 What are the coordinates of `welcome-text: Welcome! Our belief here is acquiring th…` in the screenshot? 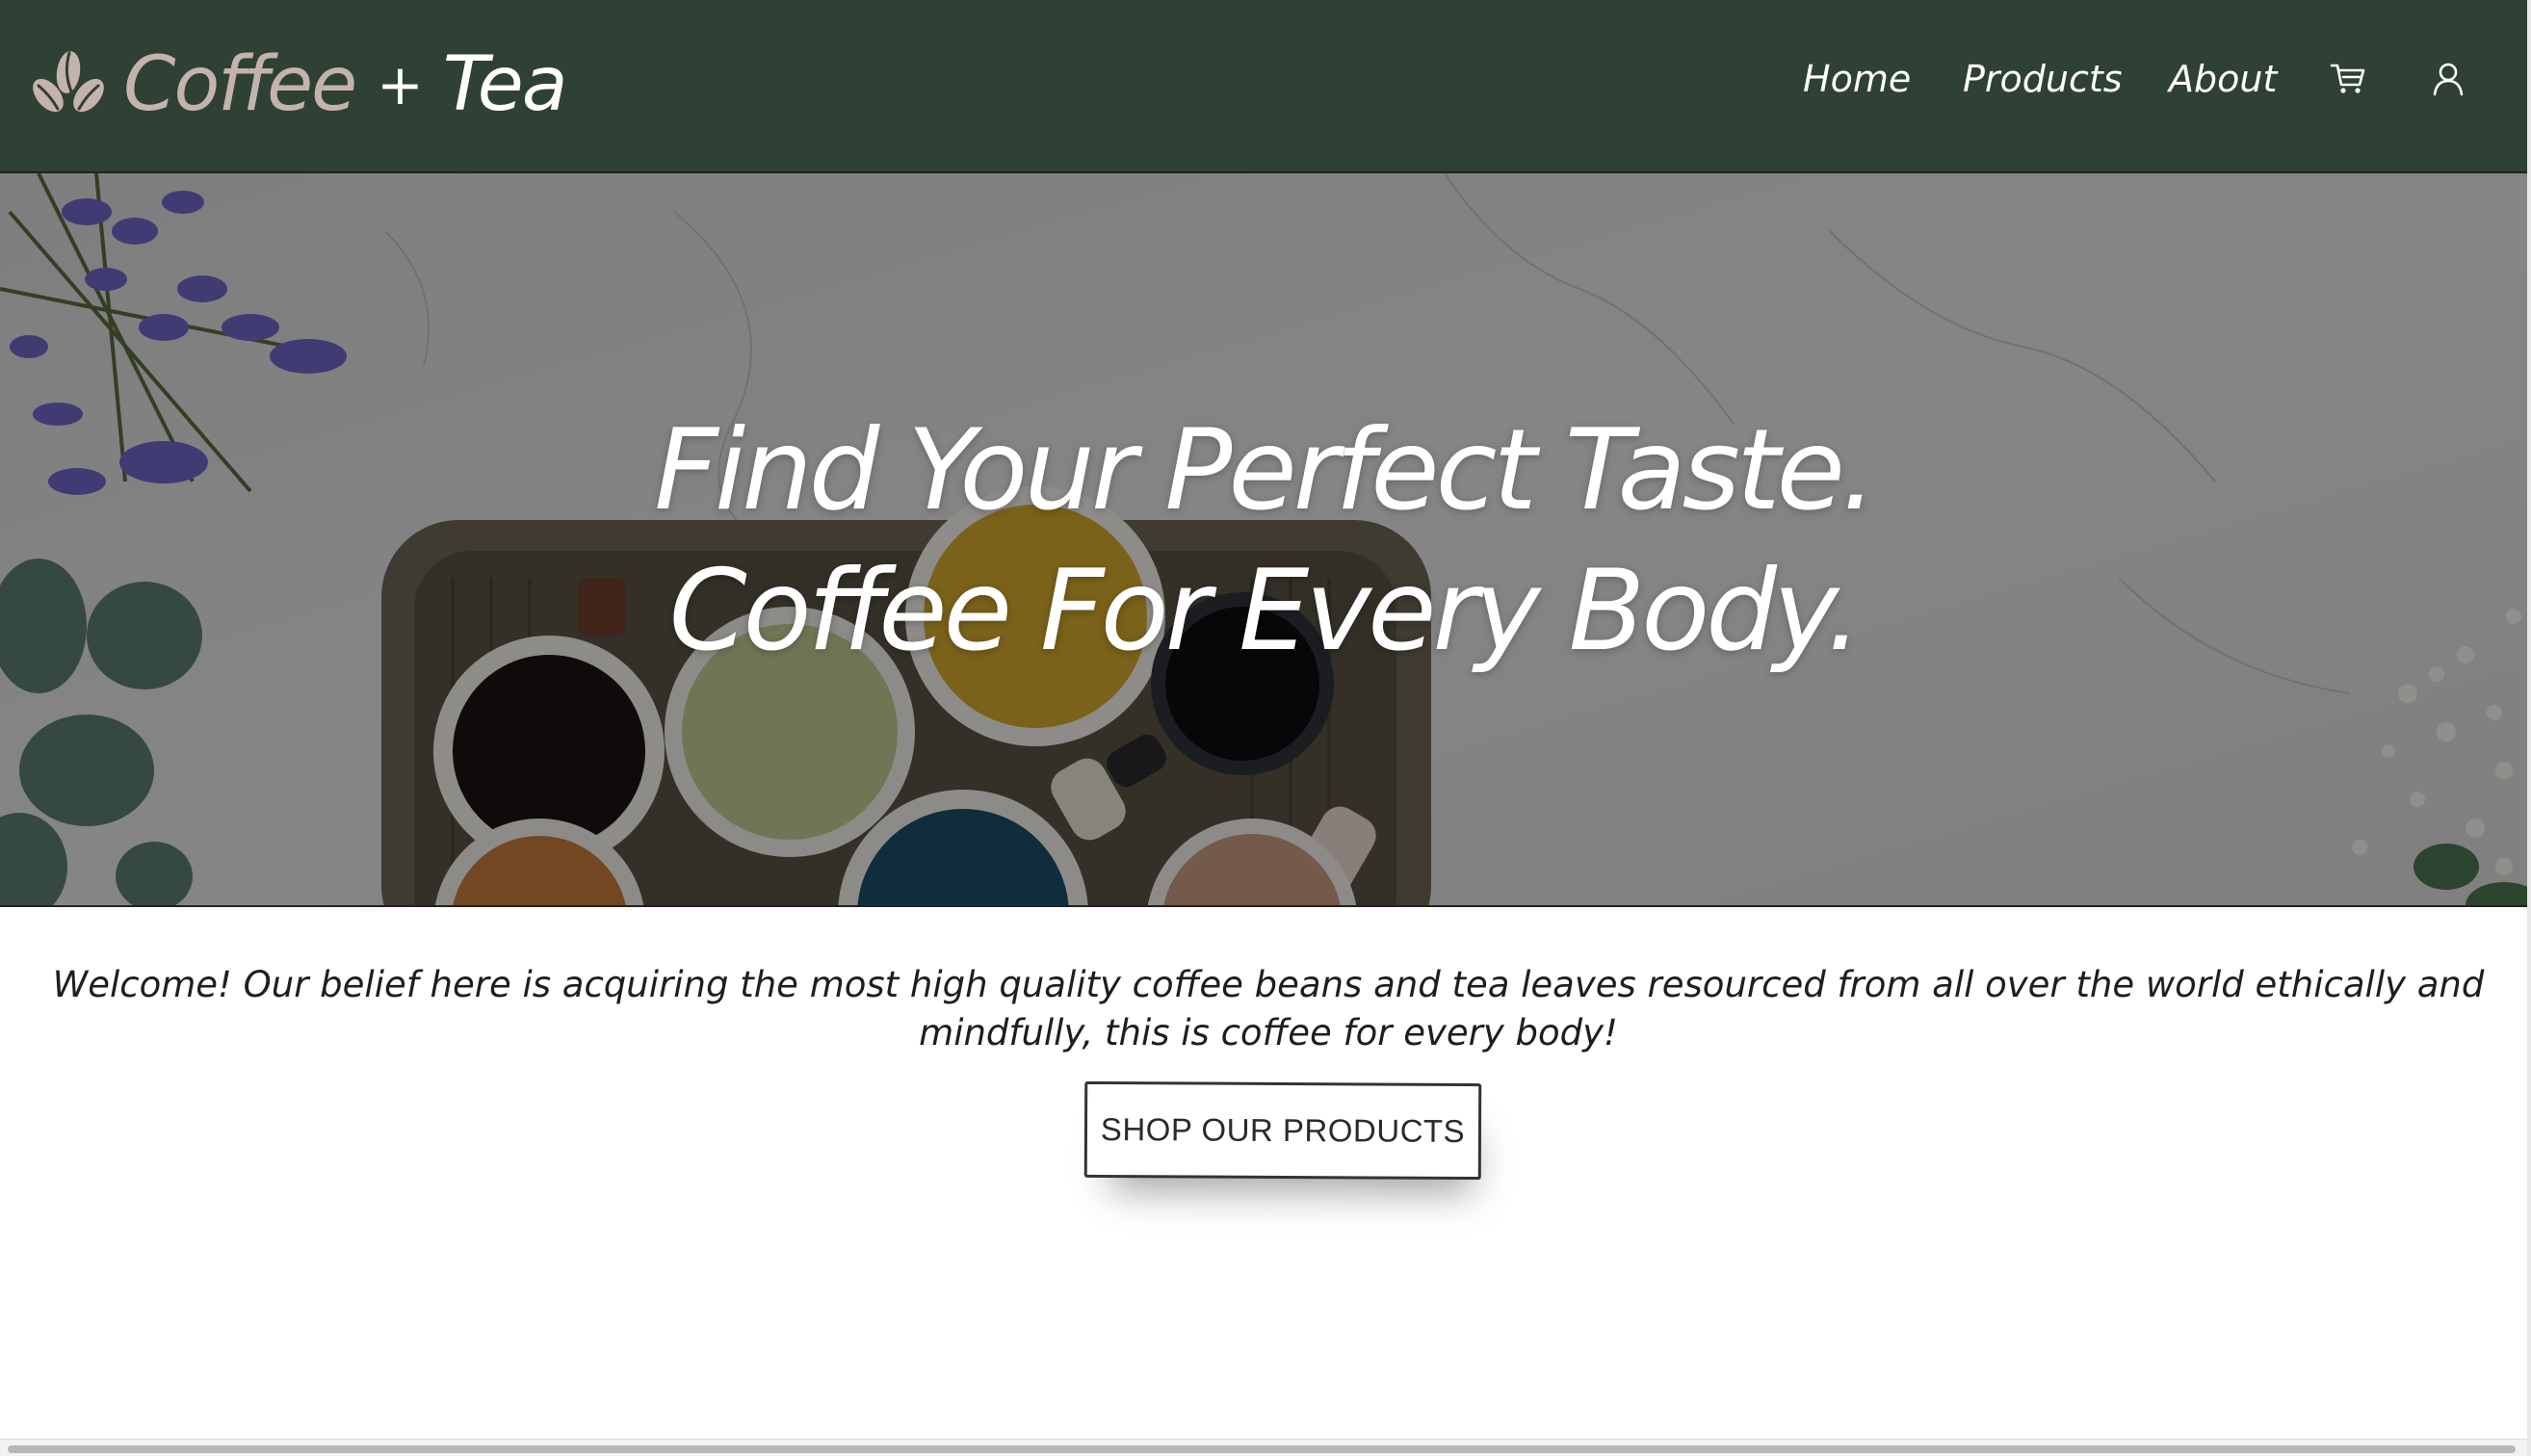 It's located at (1268, 1009).